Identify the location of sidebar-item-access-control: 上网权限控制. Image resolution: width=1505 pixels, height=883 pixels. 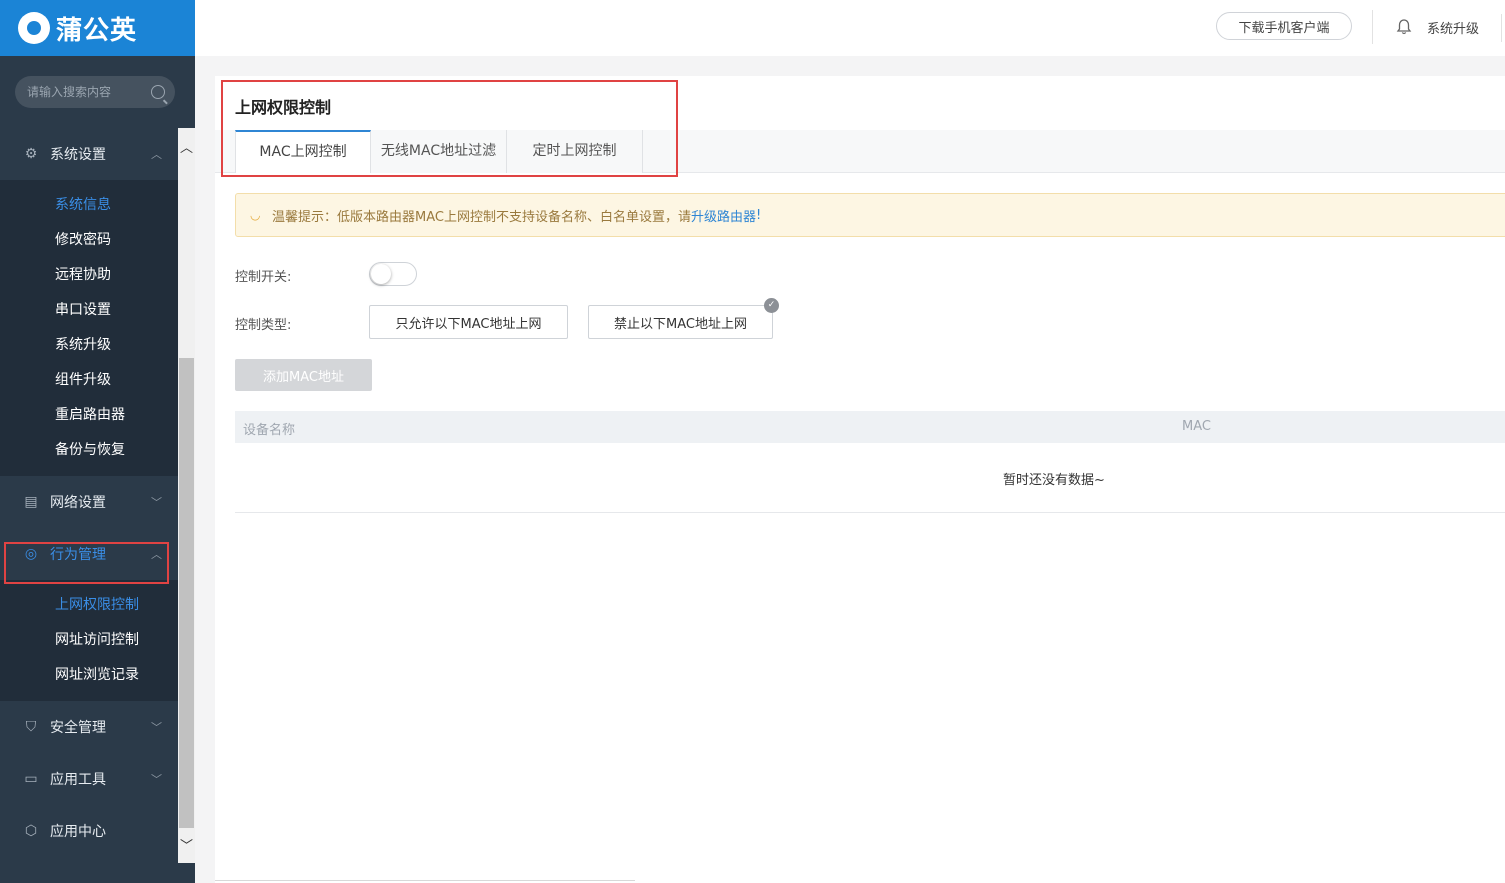
(89, 605).